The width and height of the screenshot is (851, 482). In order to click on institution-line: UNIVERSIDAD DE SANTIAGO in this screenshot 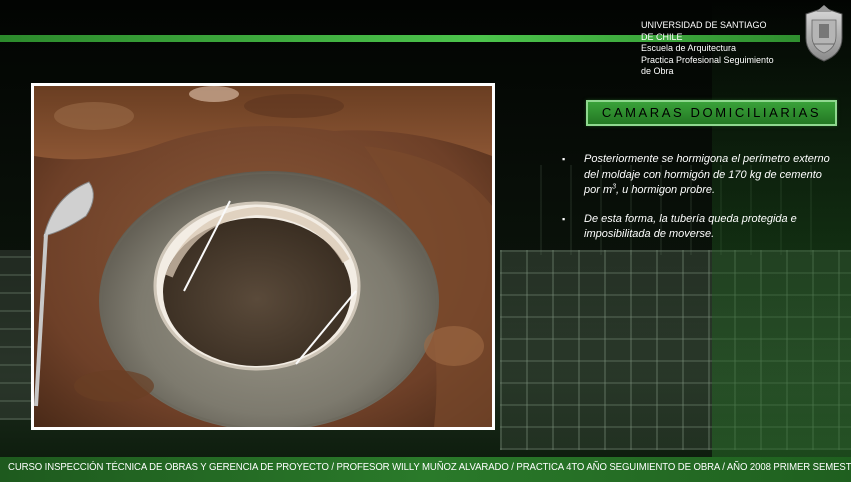, I will do `click(704, 25)`.